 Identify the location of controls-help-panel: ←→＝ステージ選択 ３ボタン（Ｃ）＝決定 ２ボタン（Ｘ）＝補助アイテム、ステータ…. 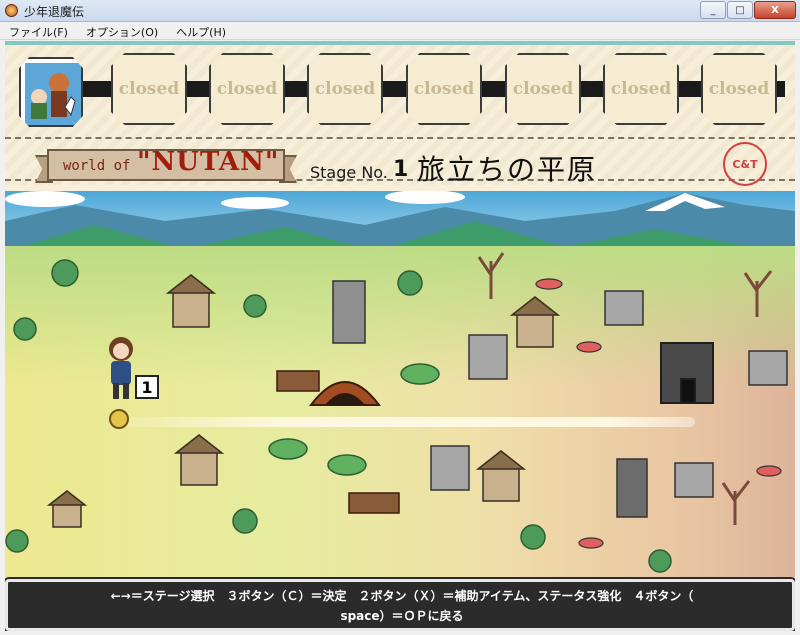
(400, 604).